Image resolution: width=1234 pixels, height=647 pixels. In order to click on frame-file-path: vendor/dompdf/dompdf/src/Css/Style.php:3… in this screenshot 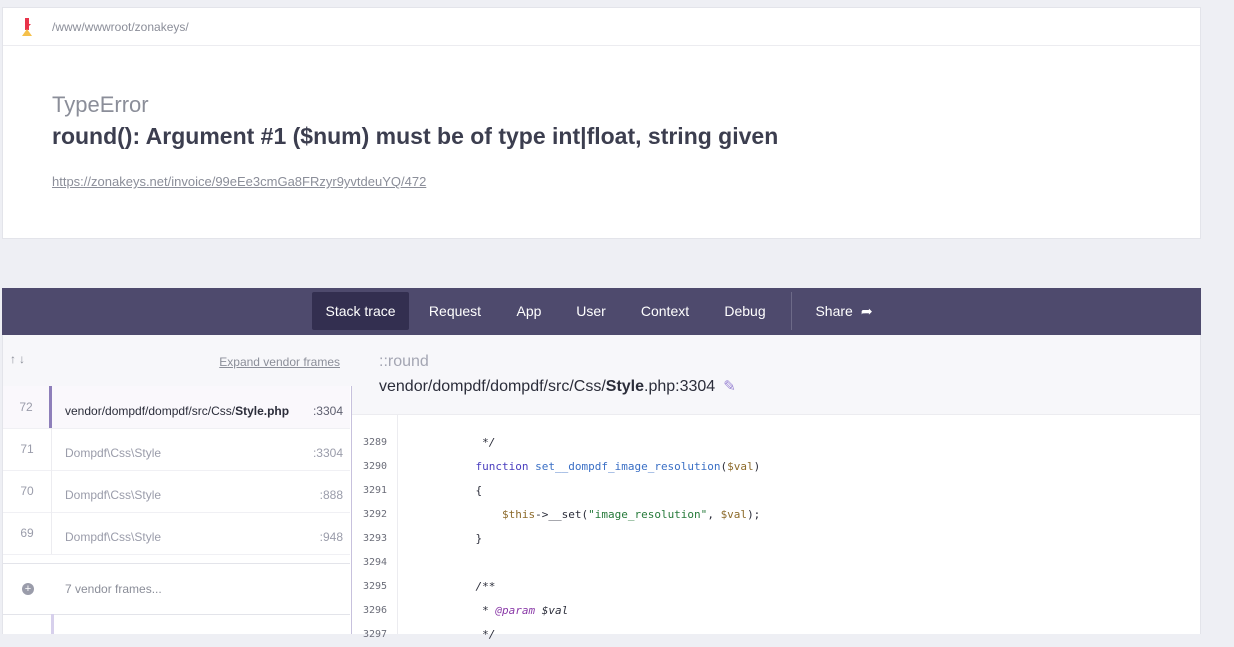, I will do `click(557, 386)`.